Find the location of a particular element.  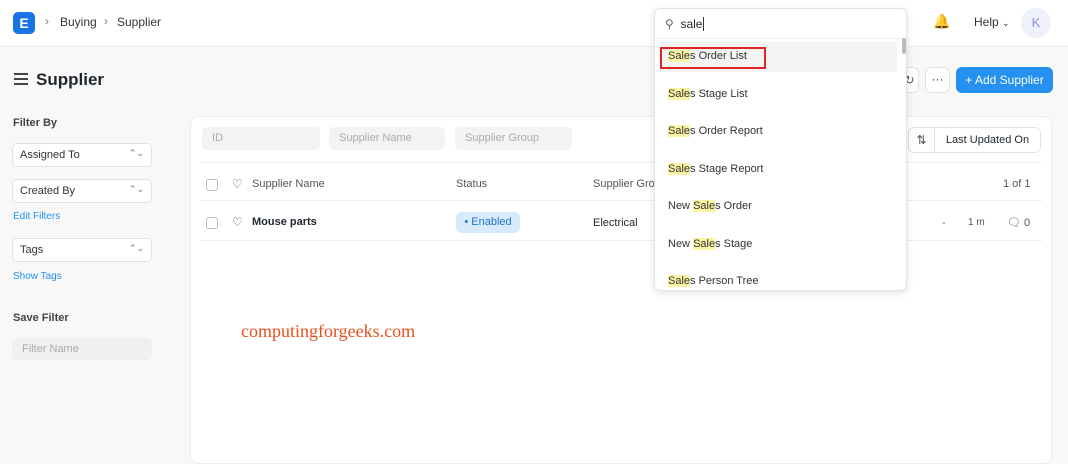

header-supplier-name: Supplier Name is located at coordinates (288, 184).